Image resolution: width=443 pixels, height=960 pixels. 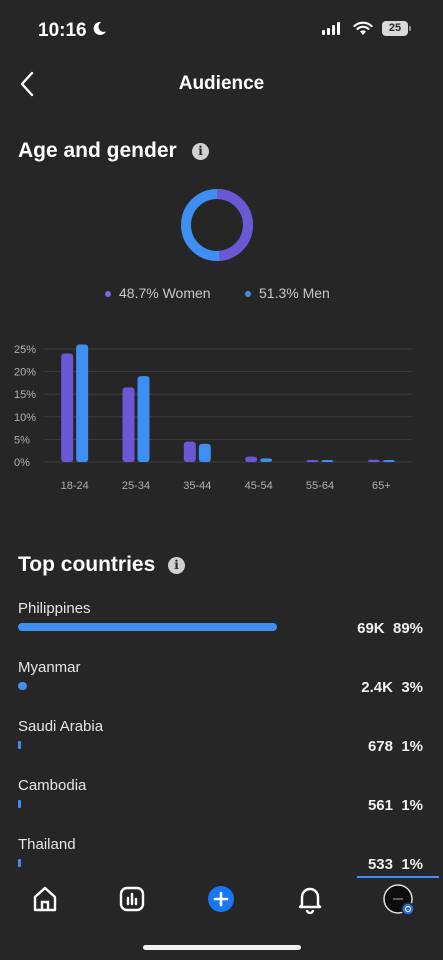 I want to click on country-name: Saudi Arabia, so click(x=61, y=726).